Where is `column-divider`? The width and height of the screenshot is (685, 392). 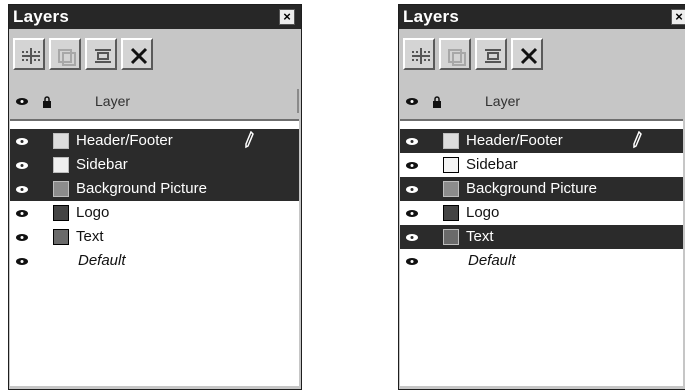
column-divider is located at coordinates (298, 101).